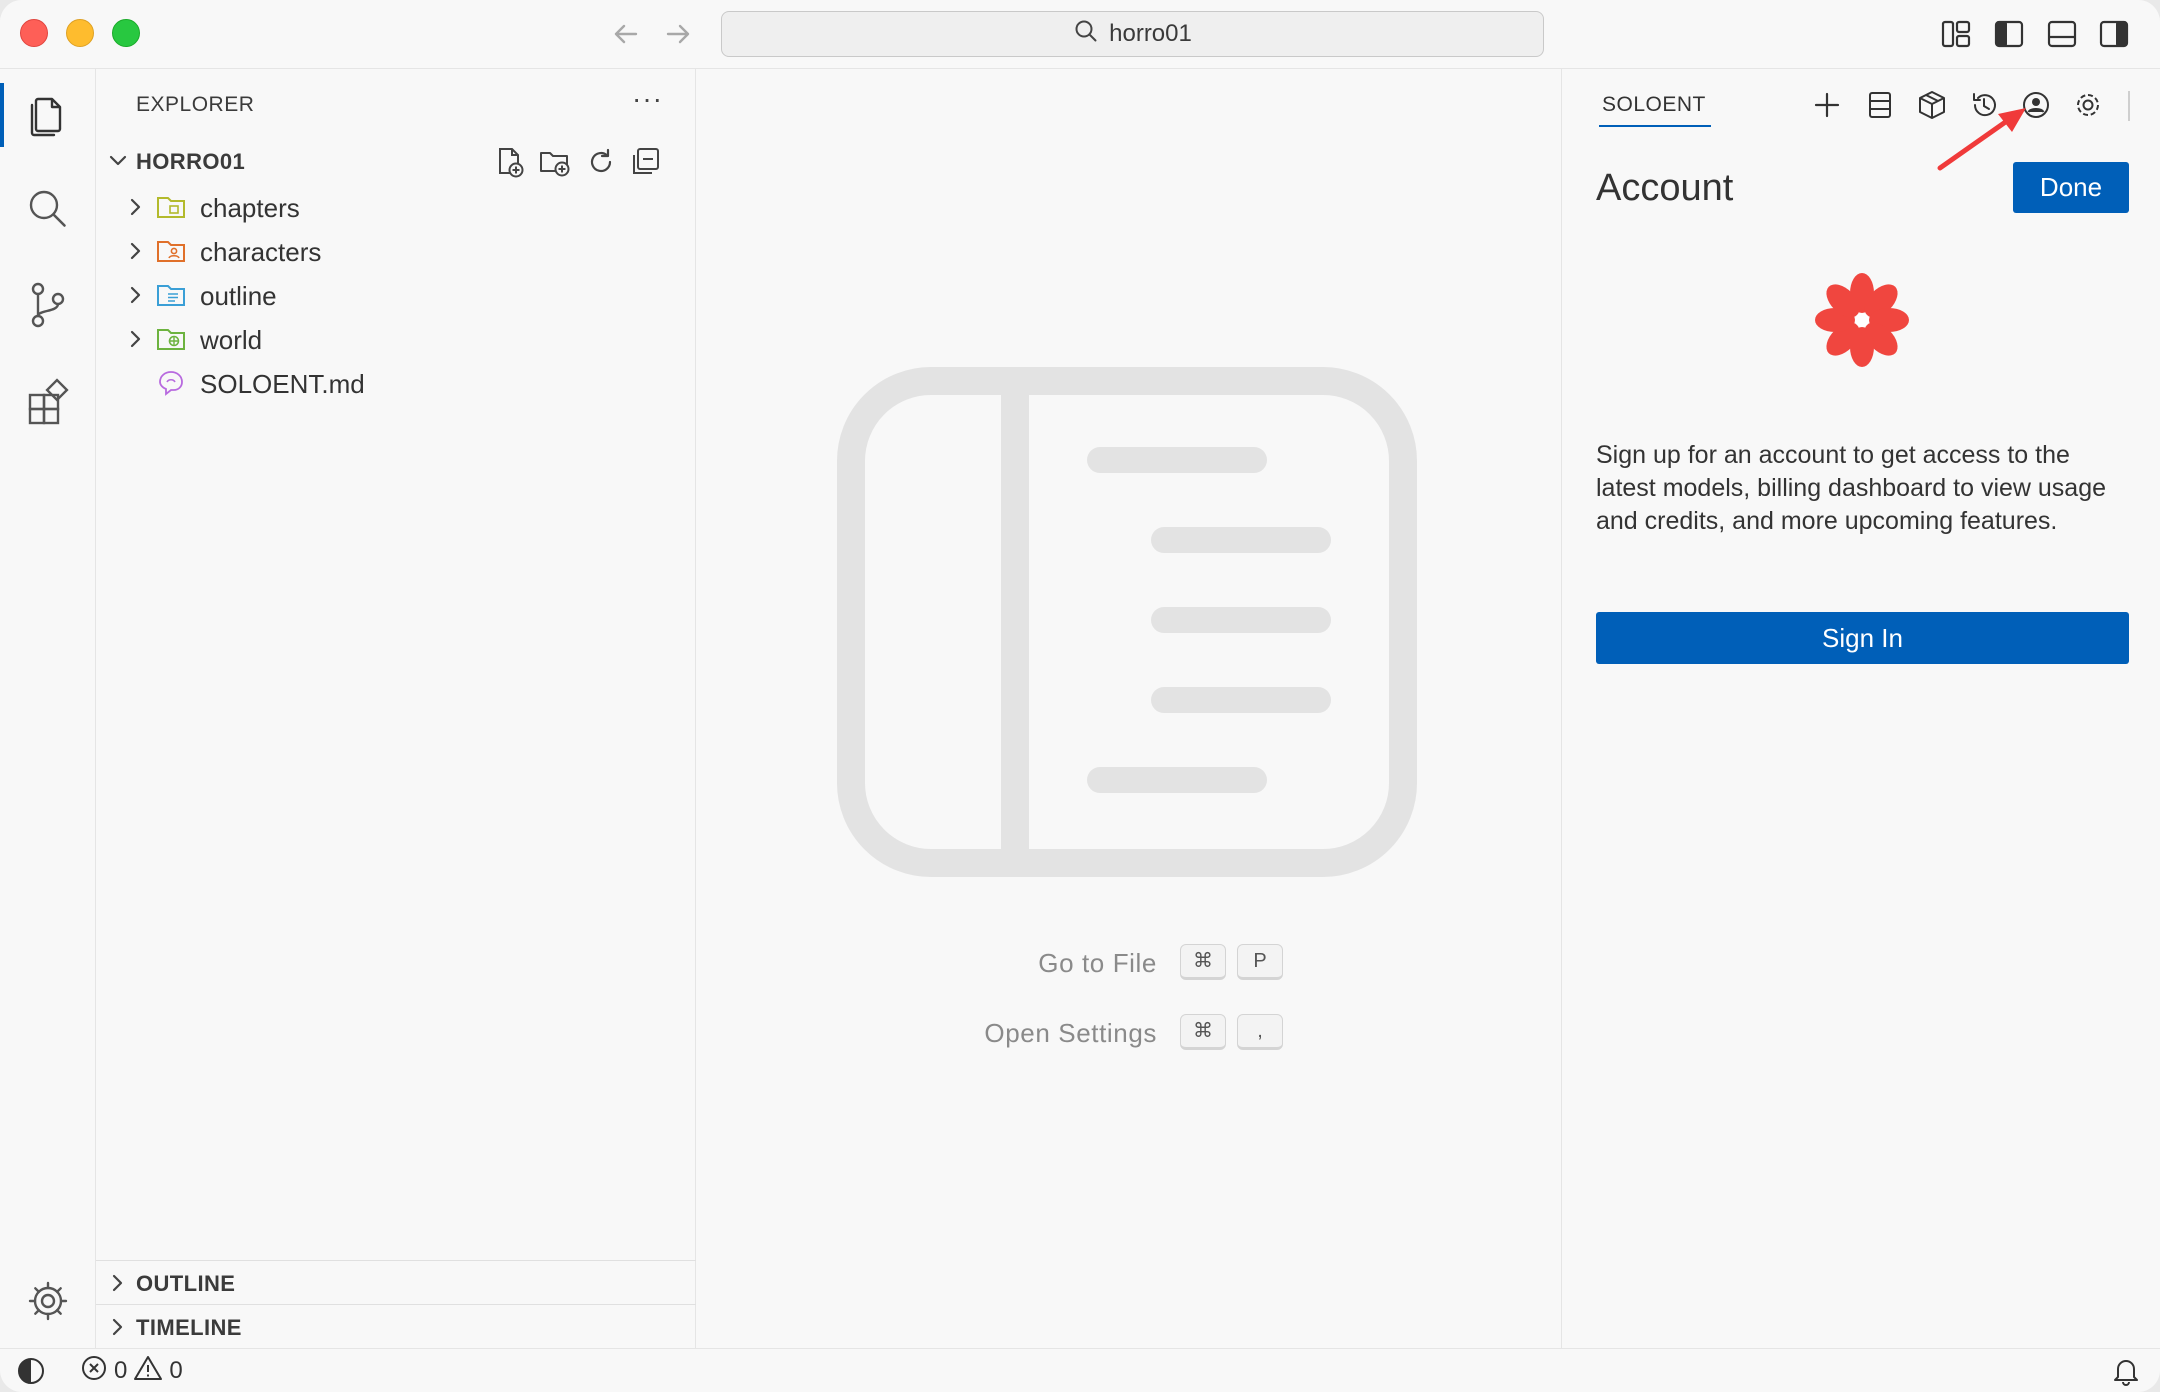 The image size is (2160, 1392). I want to click on manage-gear-icon, so click(48, 1301).